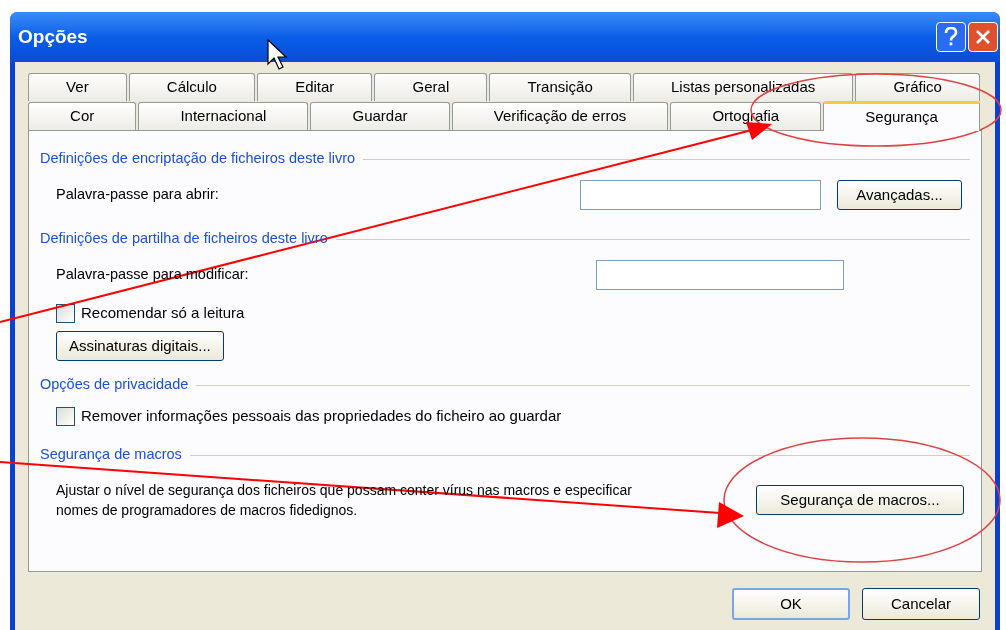  What do you see at coordinates (560, 116) in the screenshot?
I see `tab: Verificação de erros` at bounding box center [560, 116].